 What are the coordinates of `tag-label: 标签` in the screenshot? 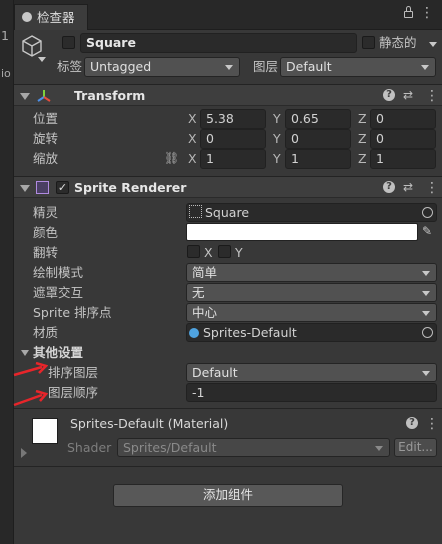 It's located at (70, 66).